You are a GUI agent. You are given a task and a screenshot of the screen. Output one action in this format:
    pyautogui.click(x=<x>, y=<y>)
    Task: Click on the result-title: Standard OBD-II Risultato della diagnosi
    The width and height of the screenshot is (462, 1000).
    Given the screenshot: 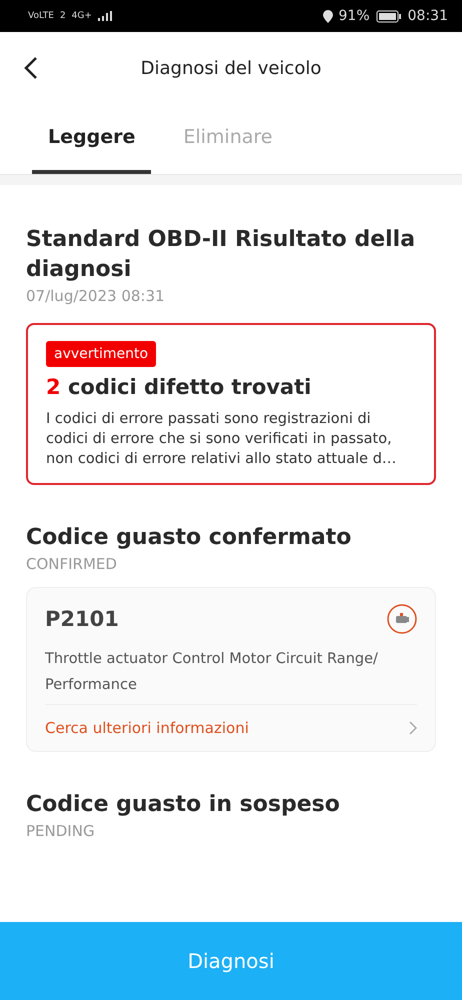 What is the action you would take?
    pyautogui.click(x=221, y=255)
    